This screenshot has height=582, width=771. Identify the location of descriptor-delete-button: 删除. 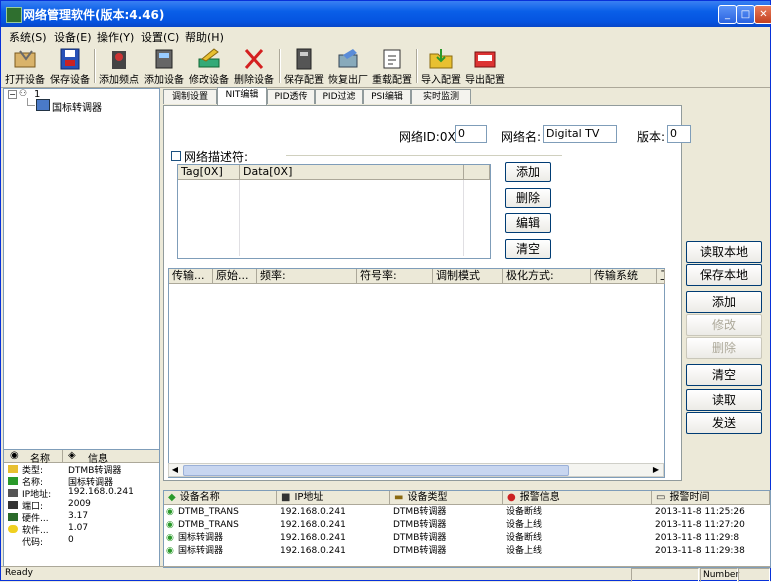
(528, 198).